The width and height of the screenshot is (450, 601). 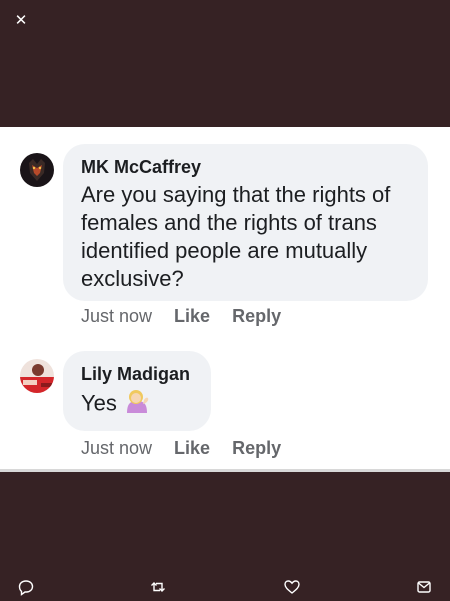 What do you see at coordinates (225, 470) in the screenshot?
I see `divider` at bounding box center [225, 470].